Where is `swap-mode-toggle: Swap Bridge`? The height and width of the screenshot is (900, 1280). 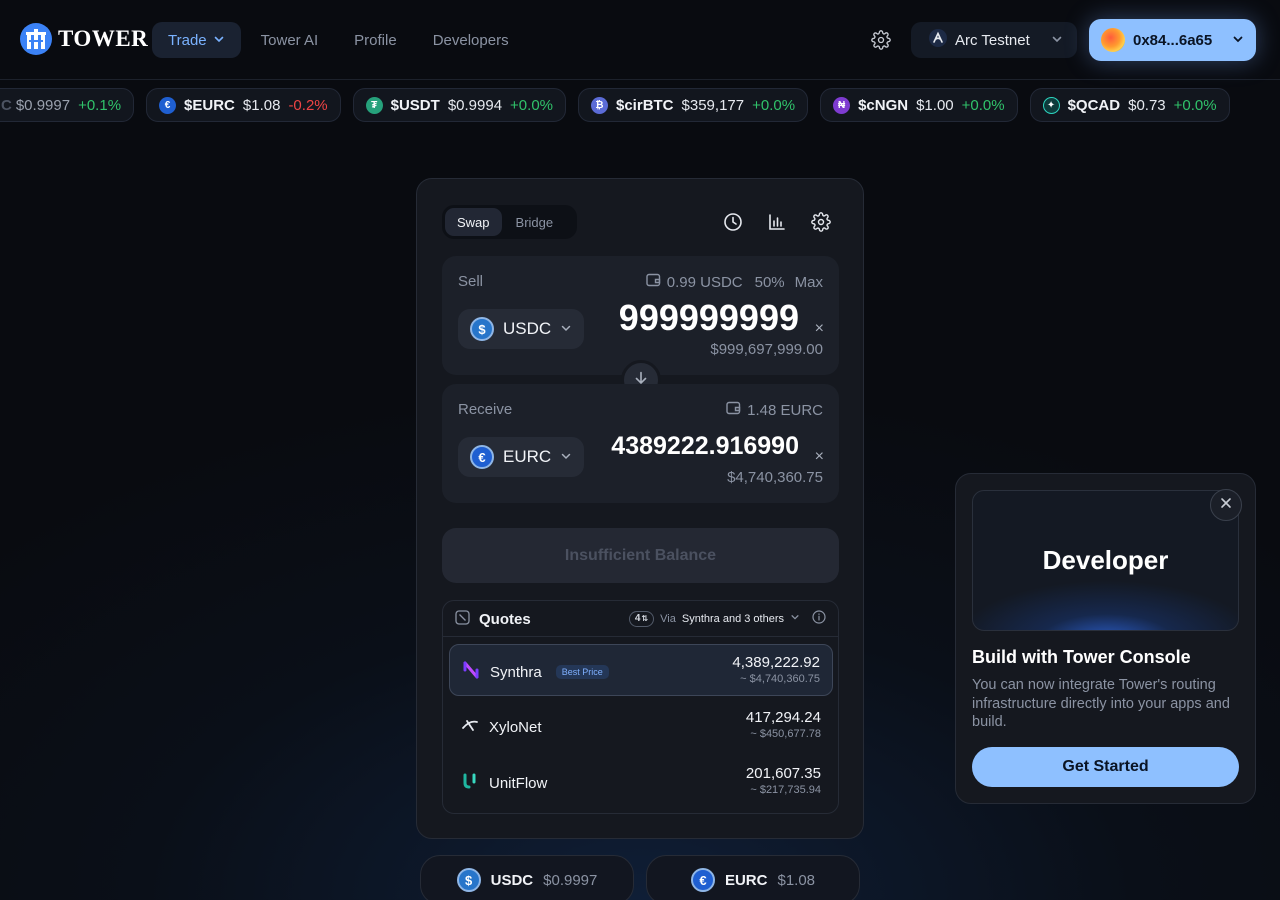 swap-mode-toggle: Swap Bridge is located at coordinates (509, 222).